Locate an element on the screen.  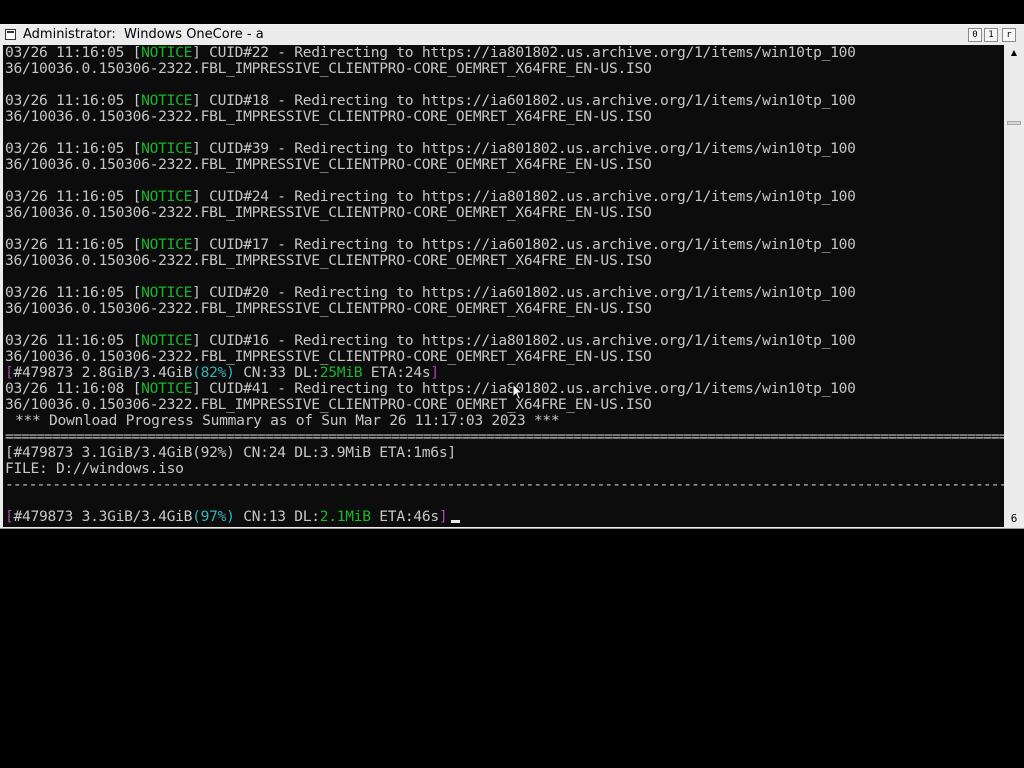
console-text-run: #479873 3.3GiB/3.4GiB is located at coordinates (103, 517).